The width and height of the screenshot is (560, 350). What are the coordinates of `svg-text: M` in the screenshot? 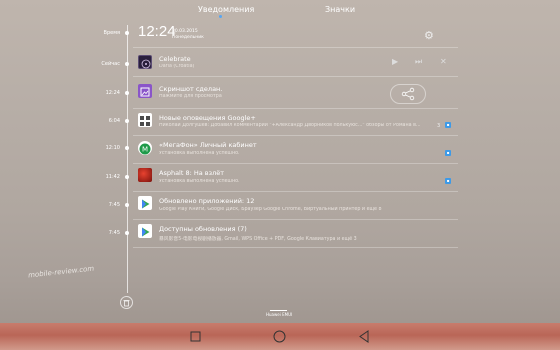 It's located at (145, 150).